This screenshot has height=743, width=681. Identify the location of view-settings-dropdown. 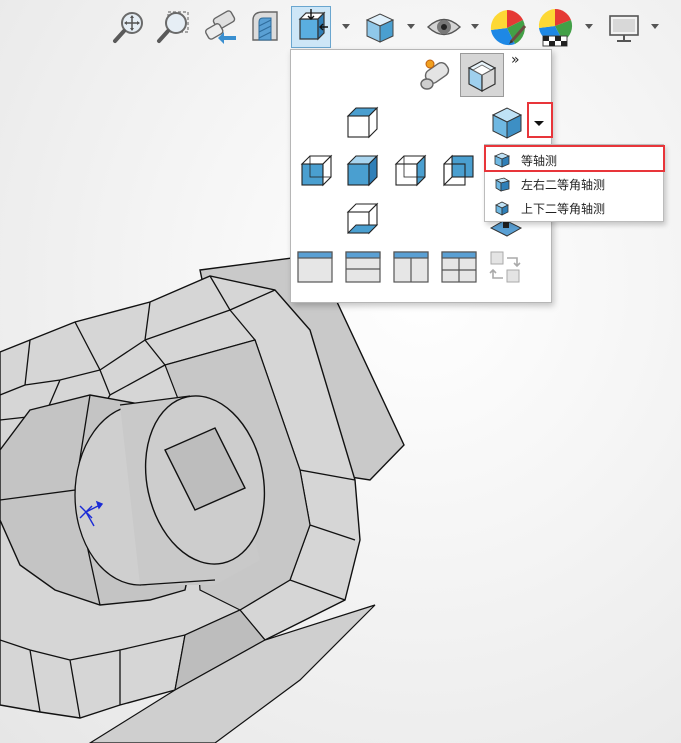
(655, 26).